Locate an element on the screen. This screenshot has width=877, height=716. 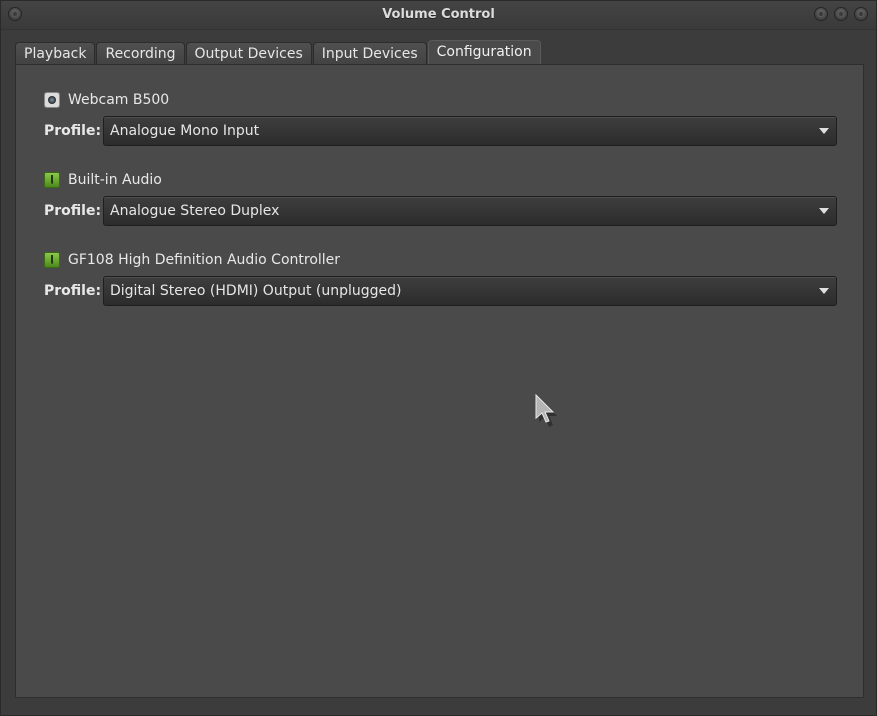
profile-row: Profile: Analogue Stereo Duplex is located at coordinates (440, 211).